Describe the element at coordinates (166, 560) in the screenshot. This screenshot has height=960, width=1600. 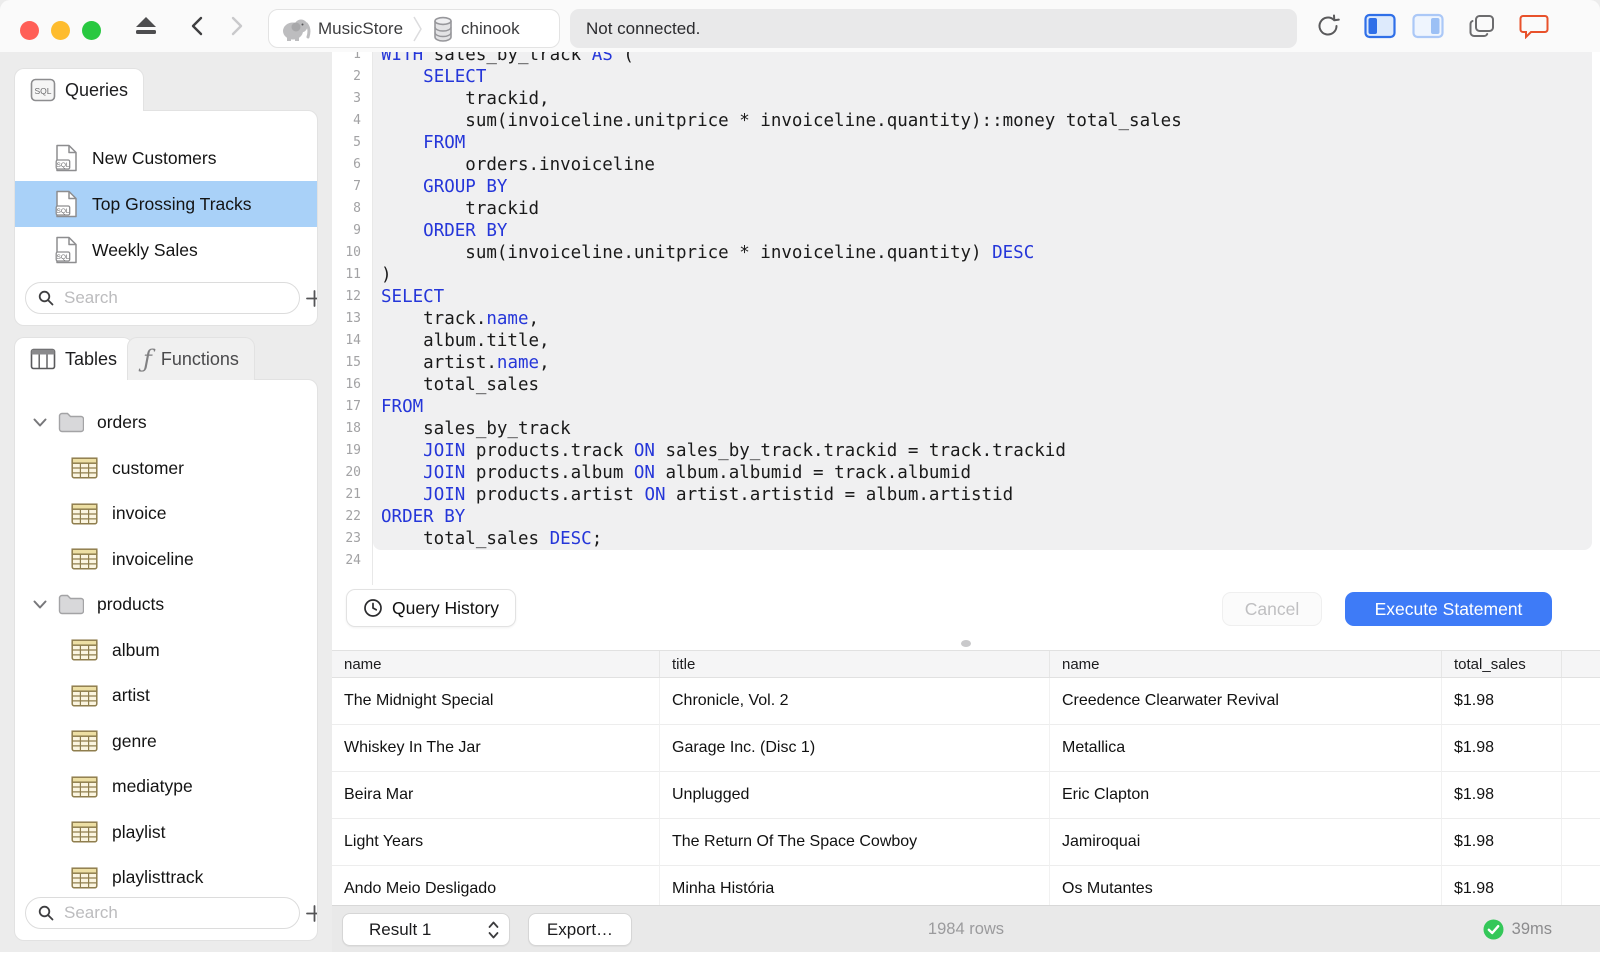
I see `table-row: invoiceline` at that location.